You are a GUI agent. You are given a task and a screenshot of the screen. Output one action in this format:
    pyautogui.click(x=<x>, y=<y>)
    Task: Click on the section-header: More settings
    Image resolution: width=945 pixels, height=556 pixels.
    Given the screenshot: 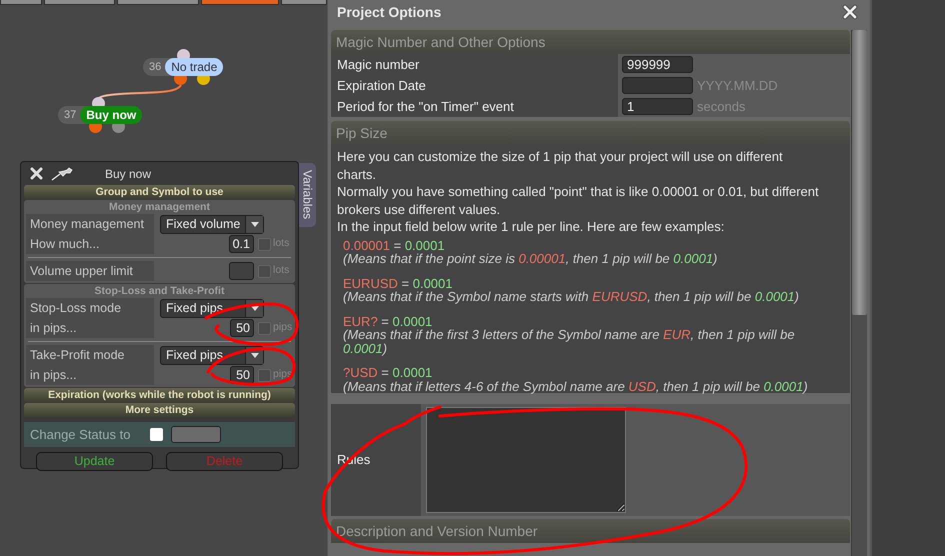 What is the action you would take?
    pyautogui.click(x=159, y=410)
    